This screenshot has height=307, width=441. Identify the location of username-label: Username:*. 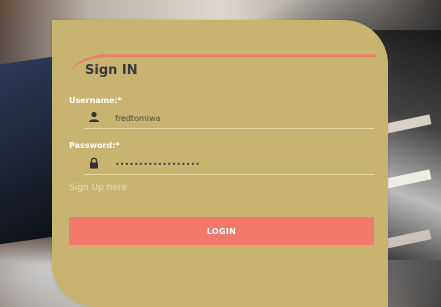
(95, 100).